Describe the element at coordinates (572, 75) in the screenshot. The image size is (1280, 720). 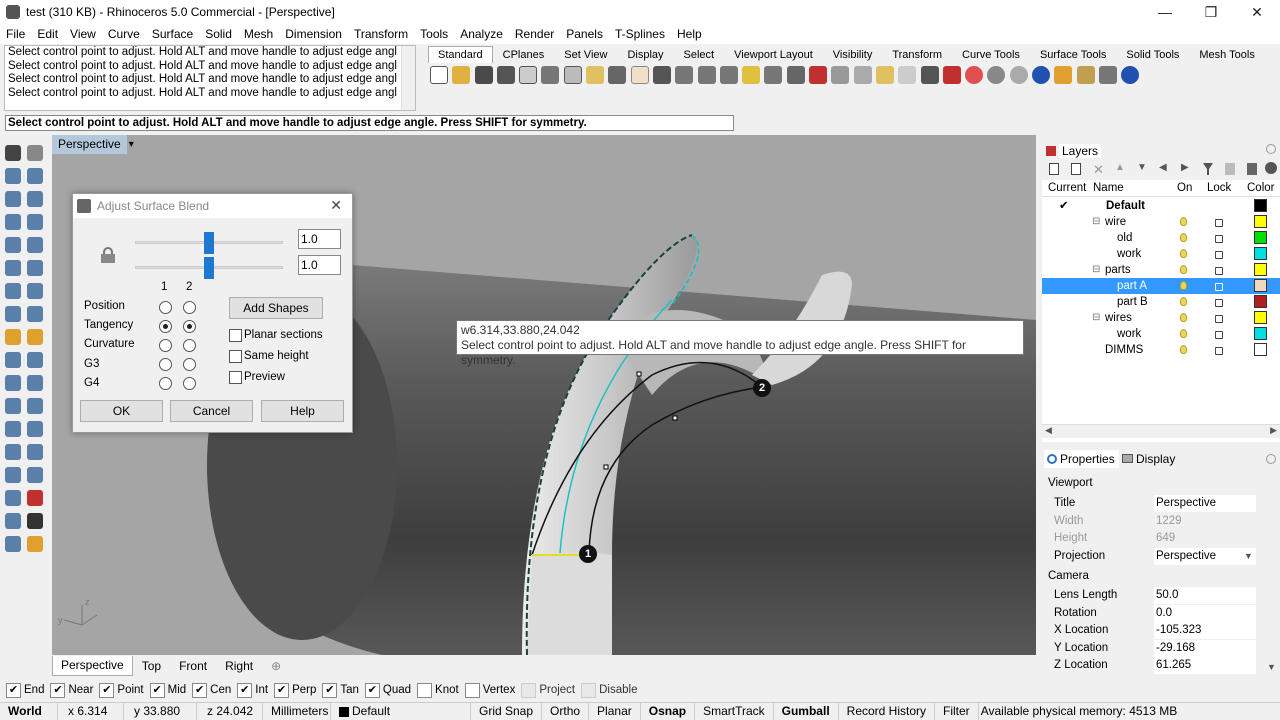
I see `copy-icon` at that location.